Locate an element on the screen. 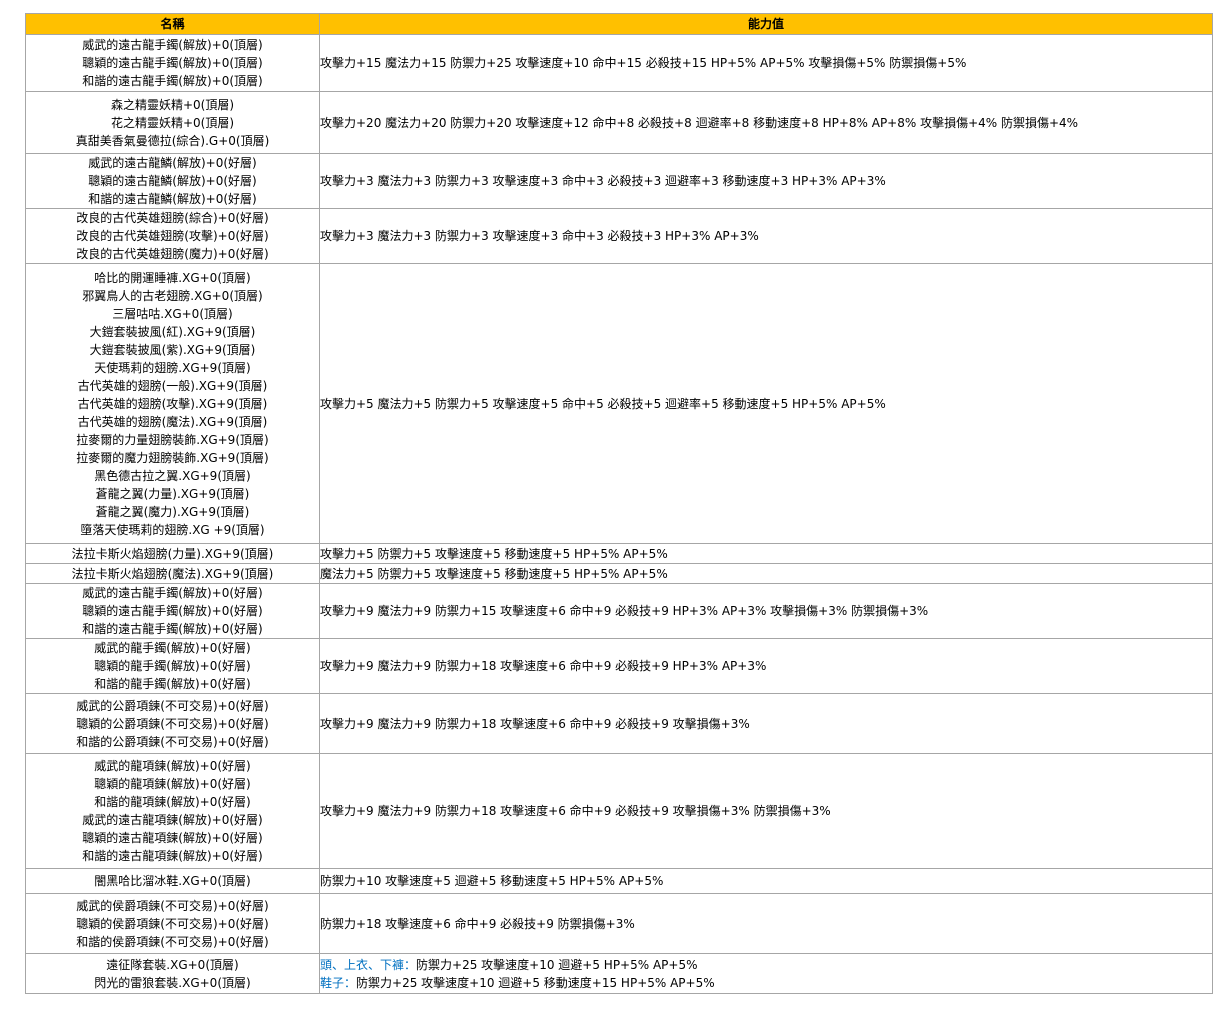  item-name-cell: 法拉卡斯火焰翅膀(力量).XG+9(頂層) is located at coordinates (172, 553).